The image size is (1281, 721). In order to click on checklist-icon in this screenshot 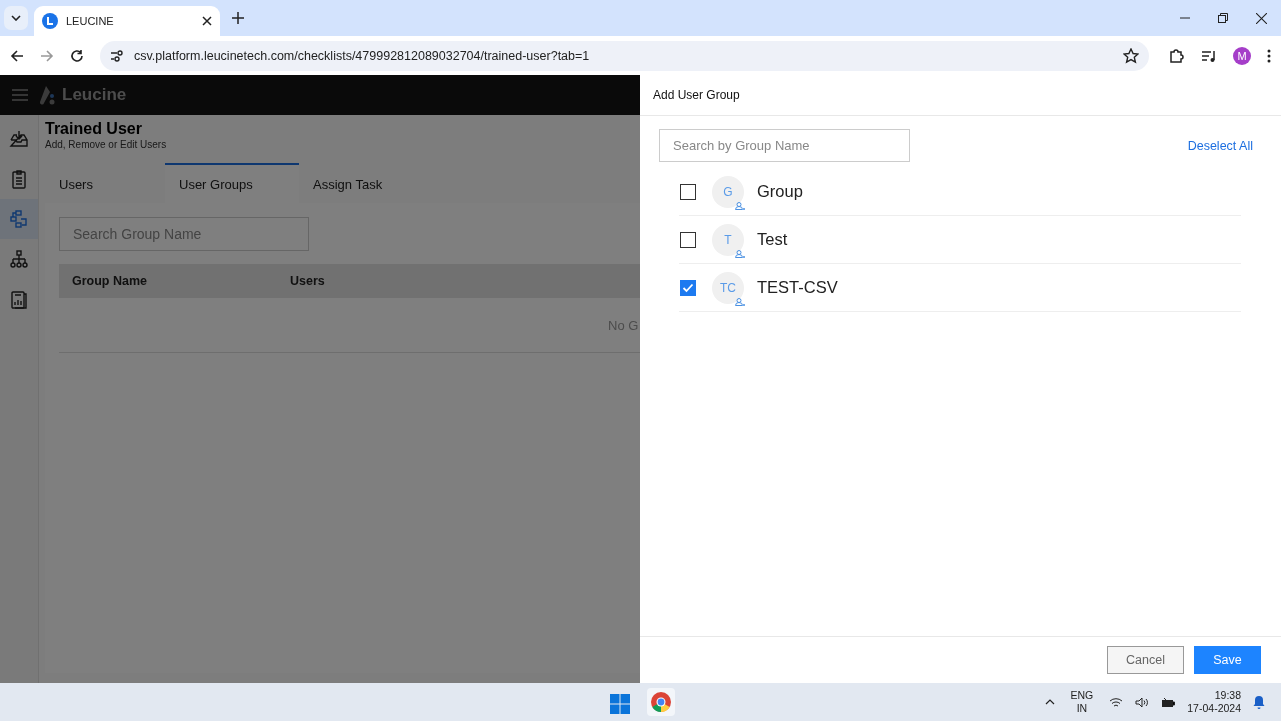, I will do `click(19, 179)`.